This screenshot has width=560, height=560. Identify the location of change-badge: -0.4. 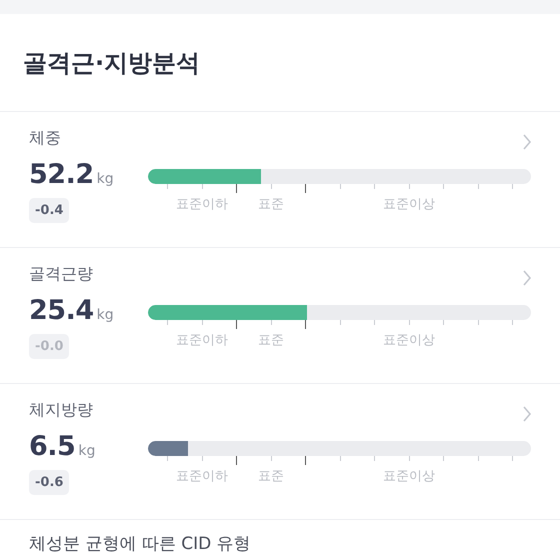
(49, 210).